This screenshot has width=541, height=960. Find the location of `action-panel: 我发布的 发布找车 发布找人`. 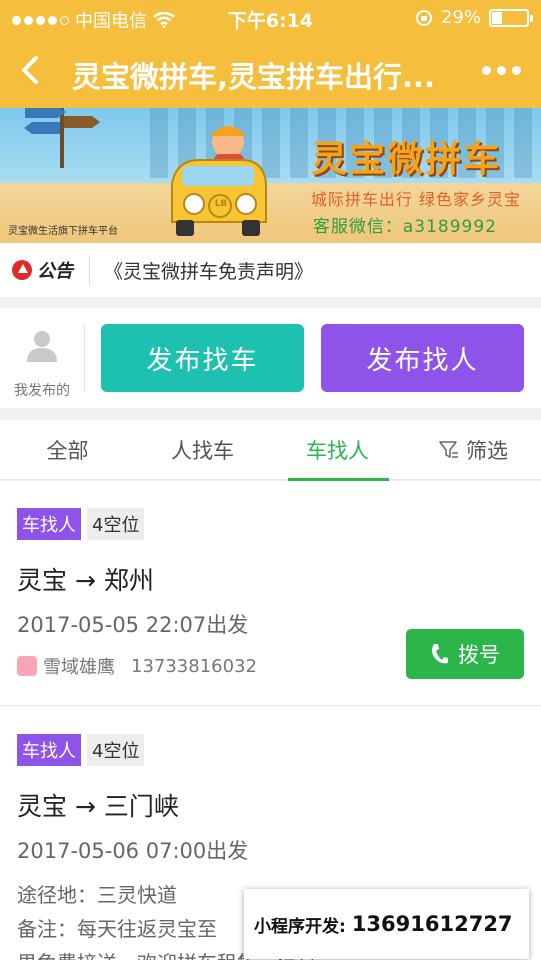

action-panel: 我发布的 发布找车 发布找人 is located at coordinates (270, 358).